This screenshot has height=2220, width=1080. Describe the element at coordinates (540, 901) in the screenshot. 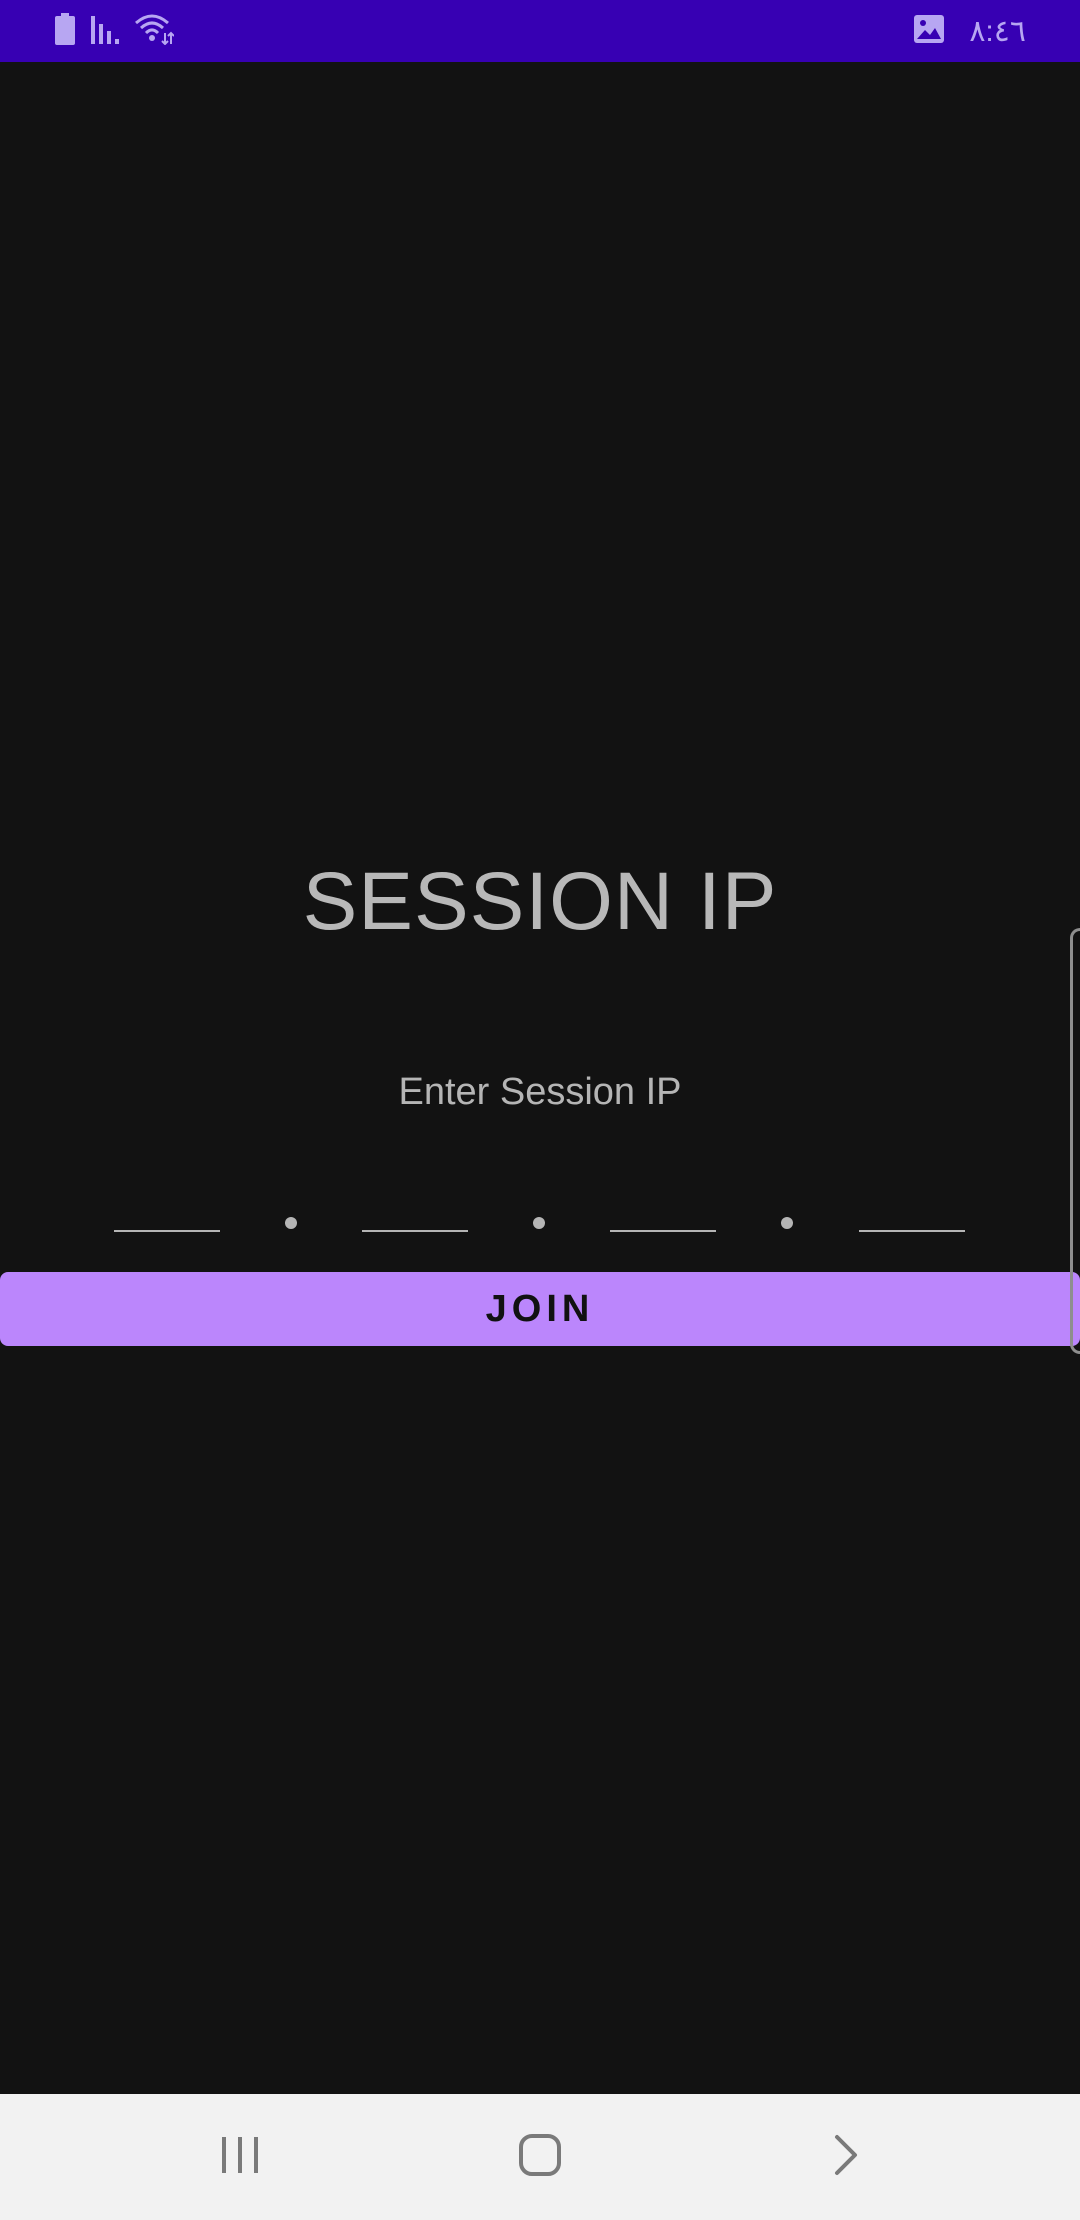

I see `page-title: SESSION IP` at that location.